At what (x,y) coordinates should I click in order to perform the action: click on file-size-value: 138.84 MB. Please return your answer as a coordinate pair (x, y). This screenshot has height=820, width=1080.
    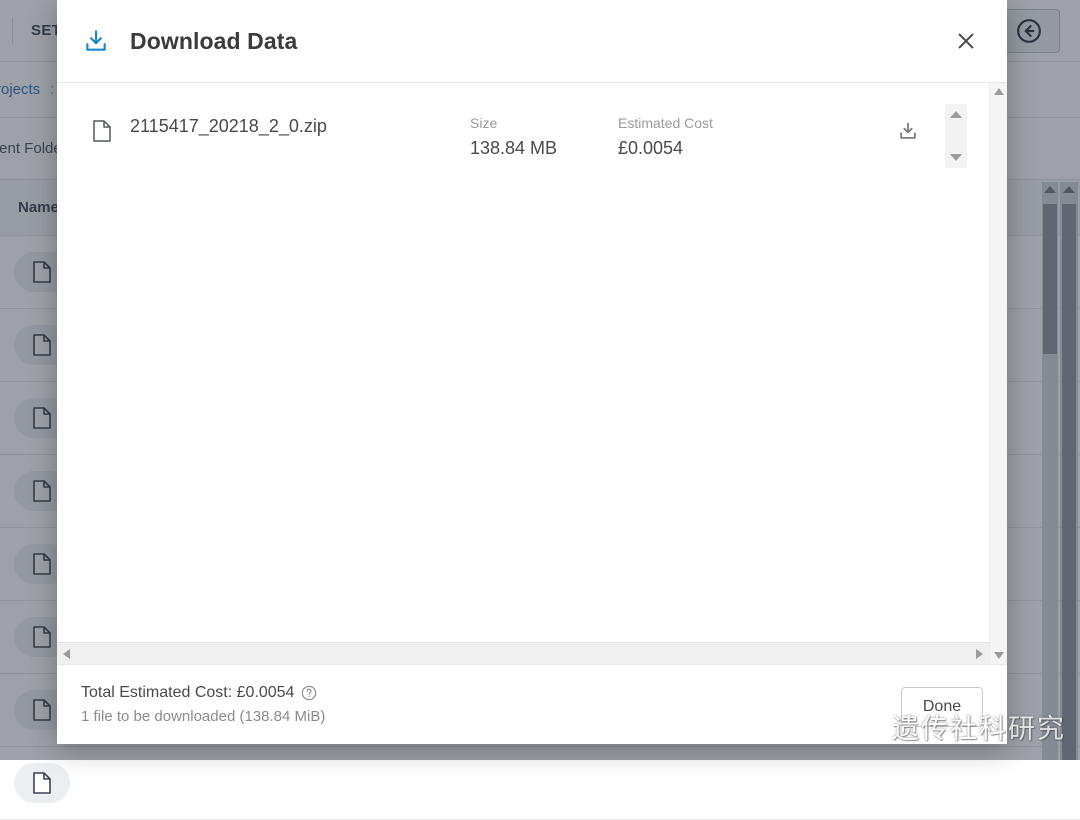
    Looking at the image, I should click on (544, 148).